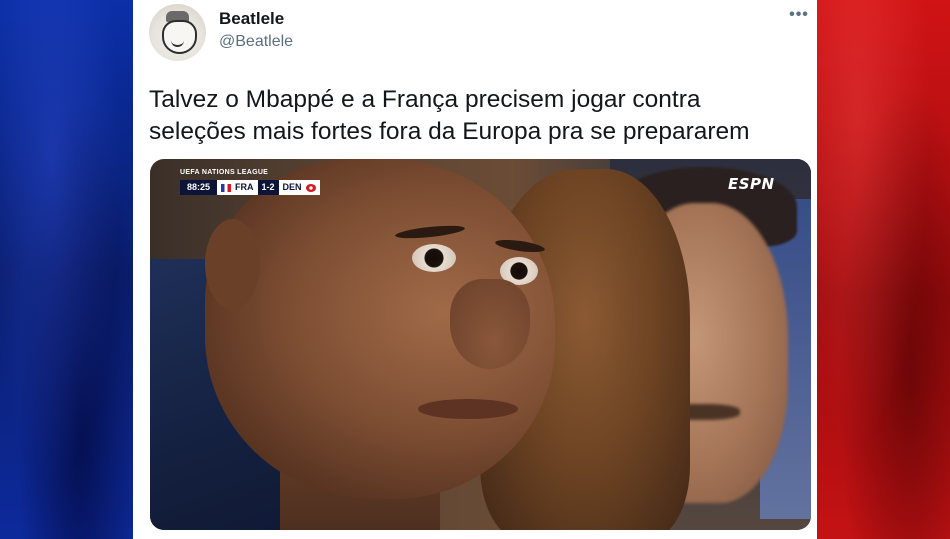  I want to click on avatar, so click(177, 32).